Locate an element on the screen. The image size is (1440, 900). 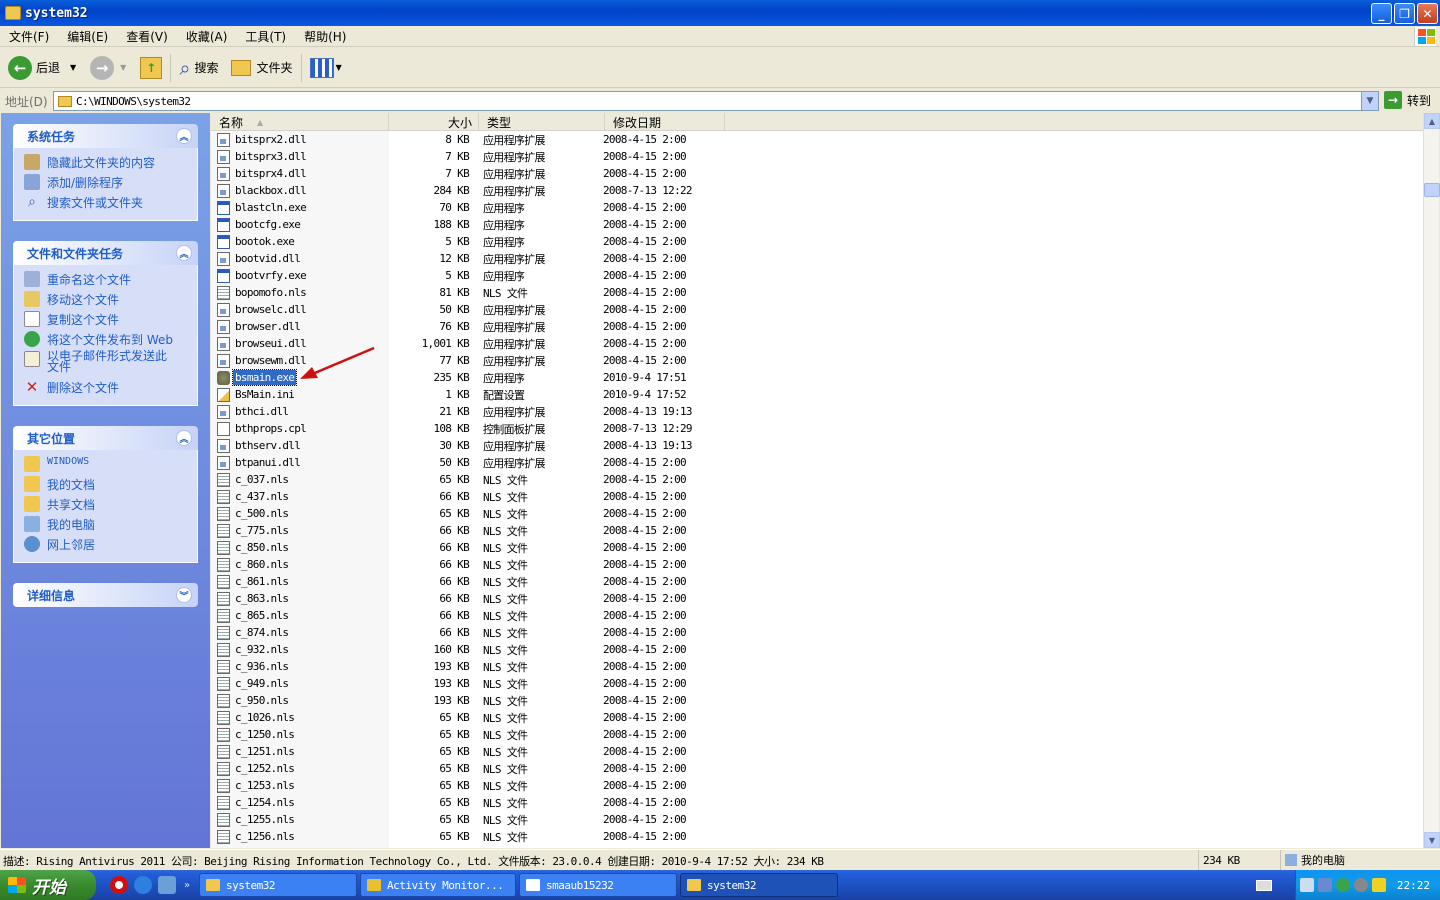
tray-app-icon is located at coordinates (1307, 885).